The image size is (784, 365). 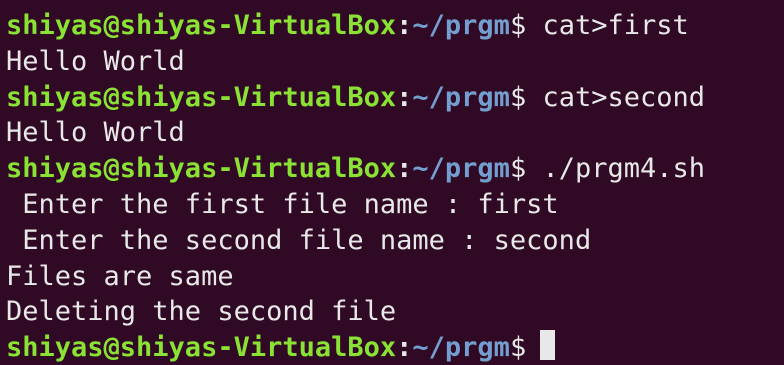 I want to click on terminal-line-output: Enter the first file name : first, so click(x=282, y=204).